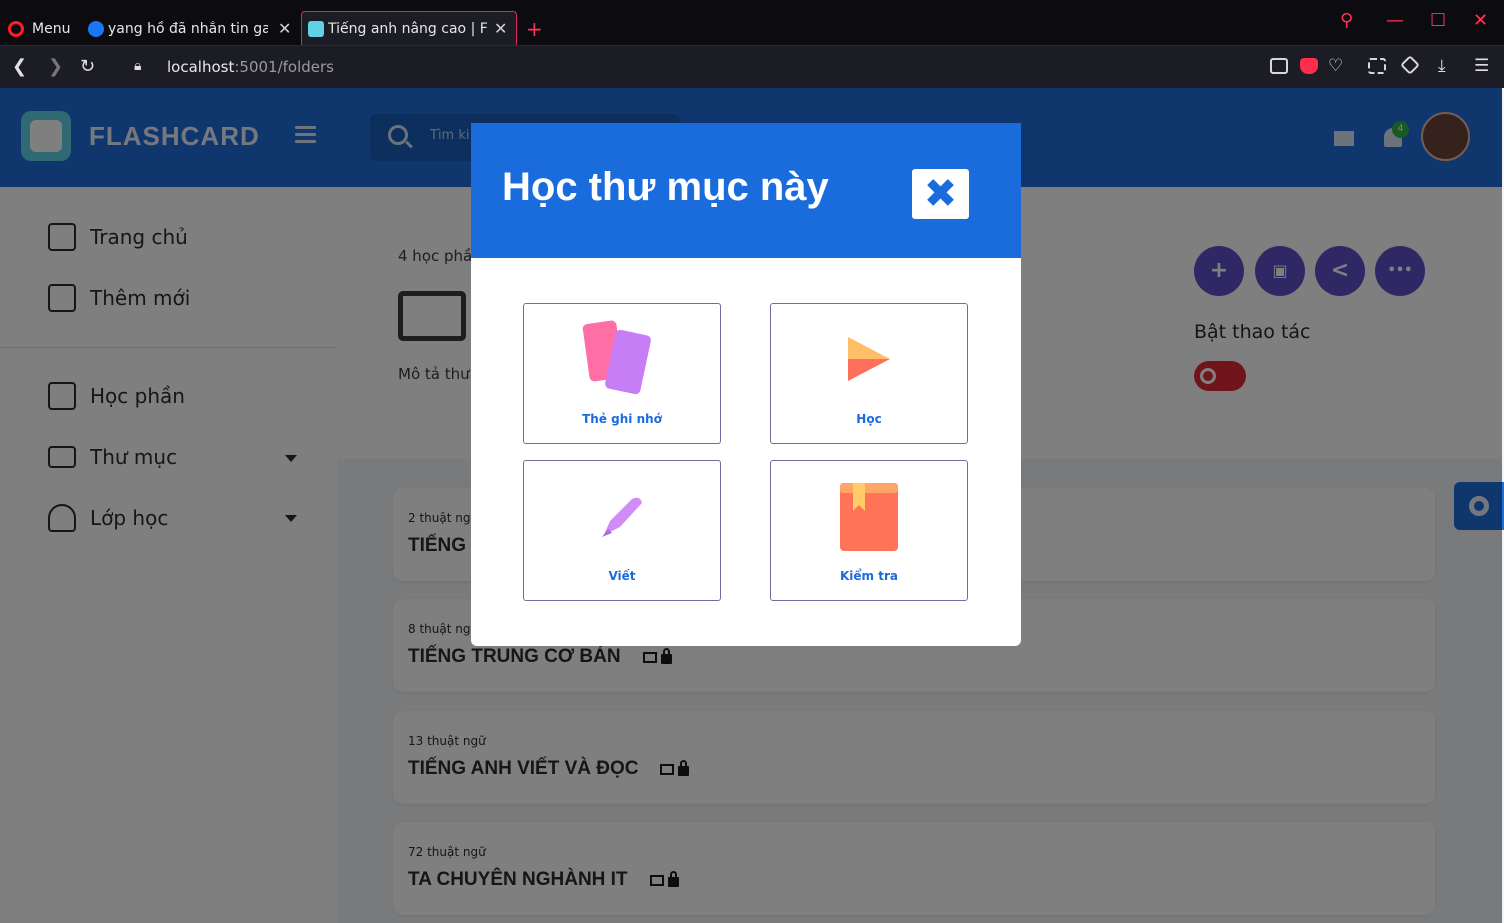 Image resolution: width=1504 pixels, height=923 pixels. Describe the element at coordinates (1395, 20) in the screenshot. I see `minimize-icon: —` at that location.